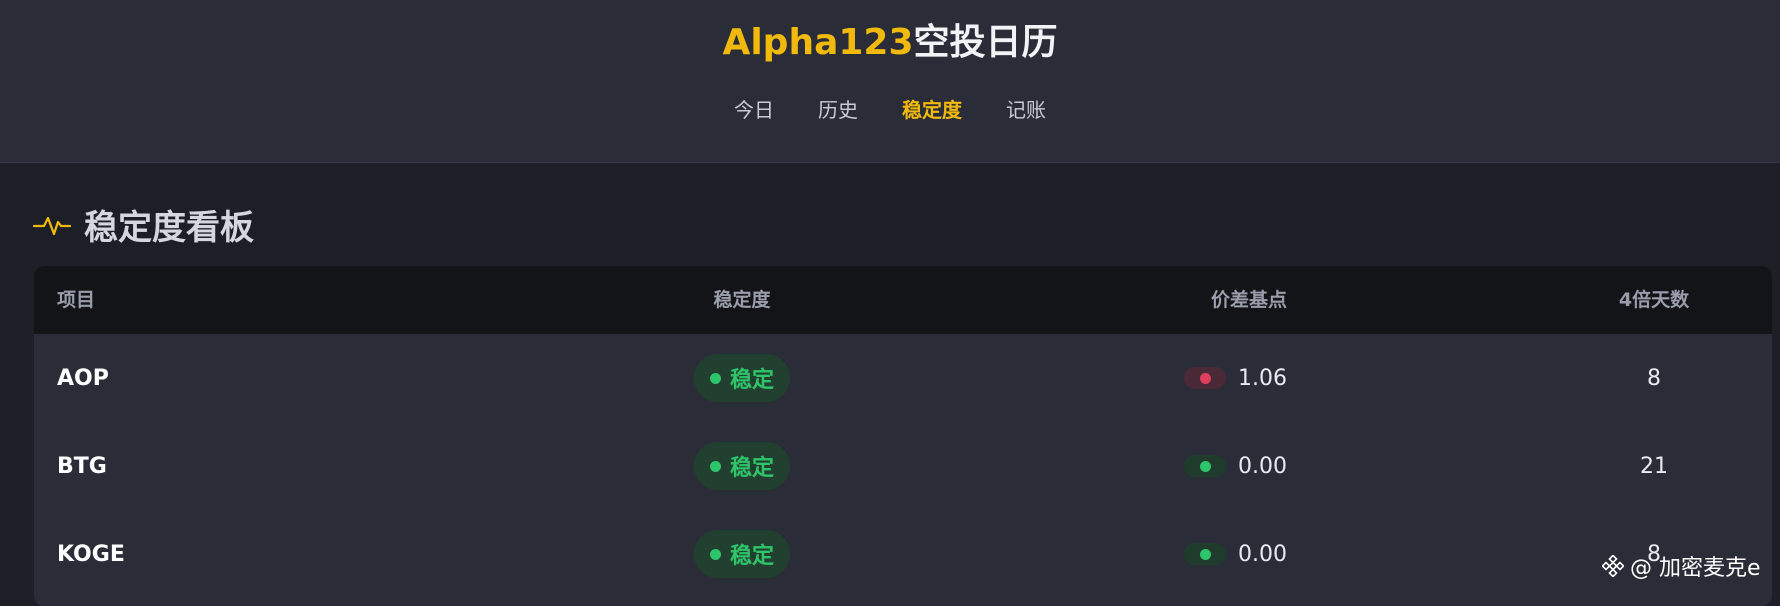  I want to click on page-title: Alpha123空投日历, so click(890, 43).